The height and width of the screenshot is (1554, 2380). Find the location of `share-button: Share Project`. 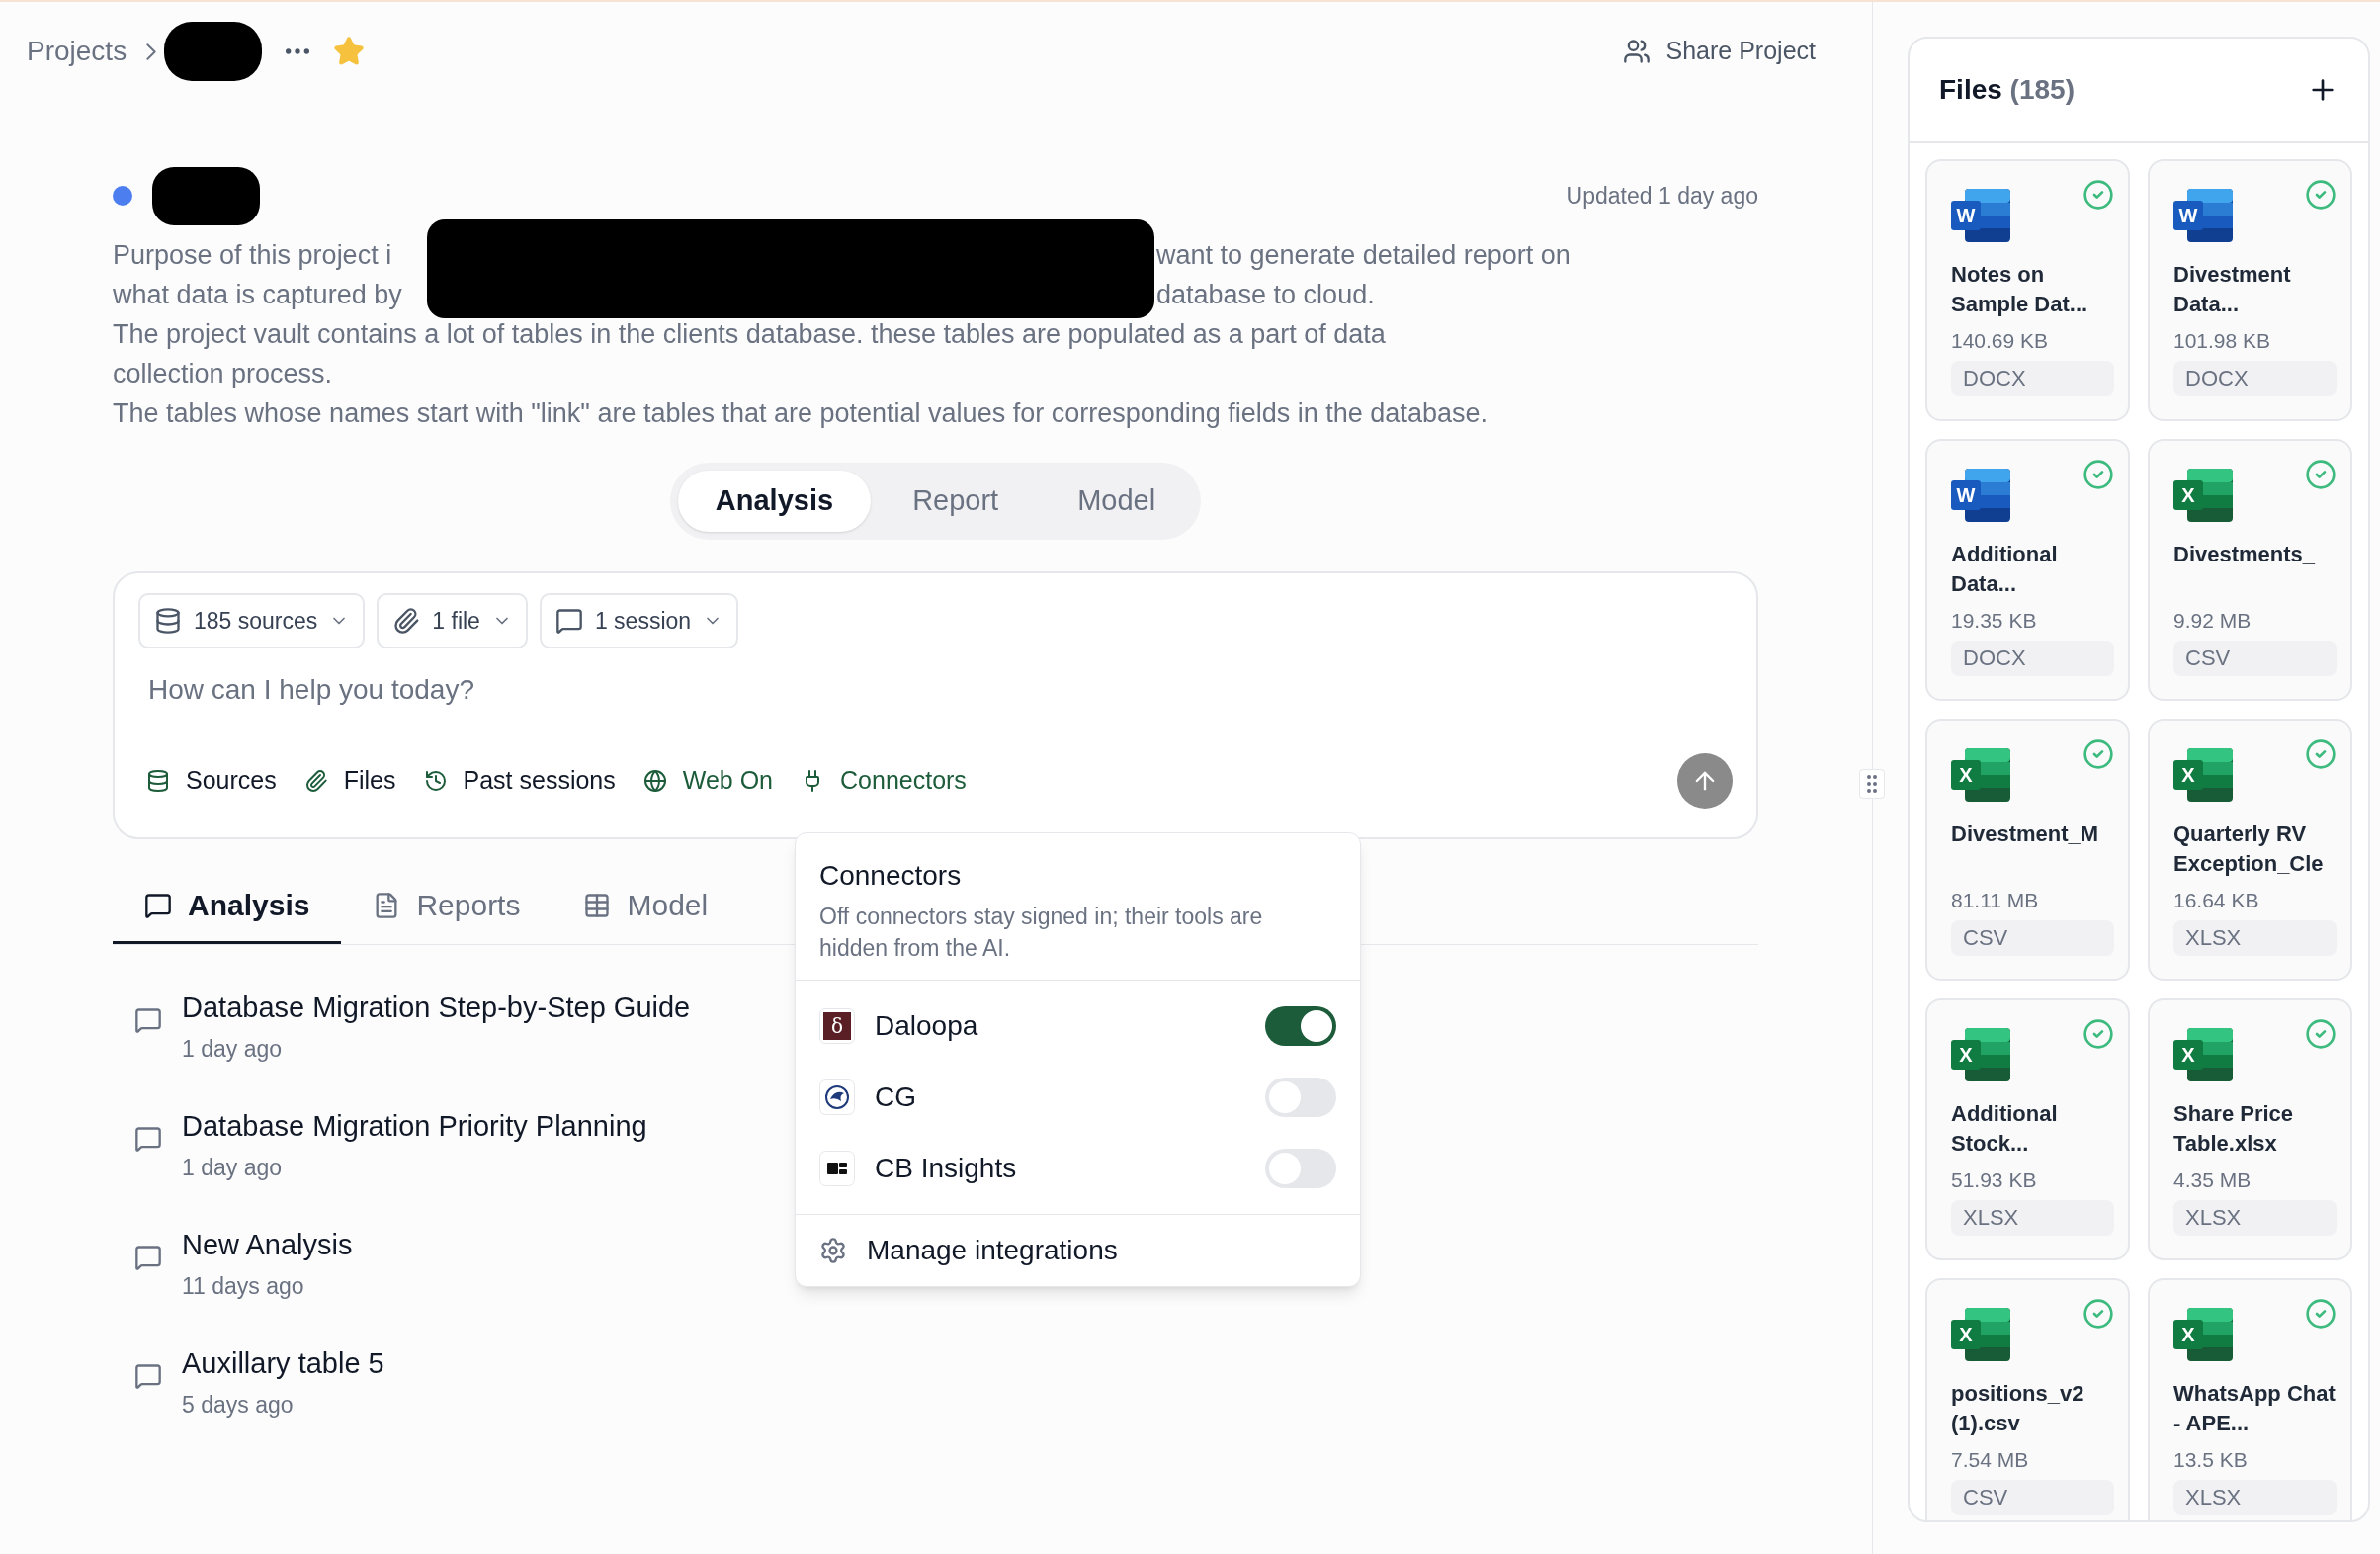

share-button: Share Project is located at coordinates (1719, 52).